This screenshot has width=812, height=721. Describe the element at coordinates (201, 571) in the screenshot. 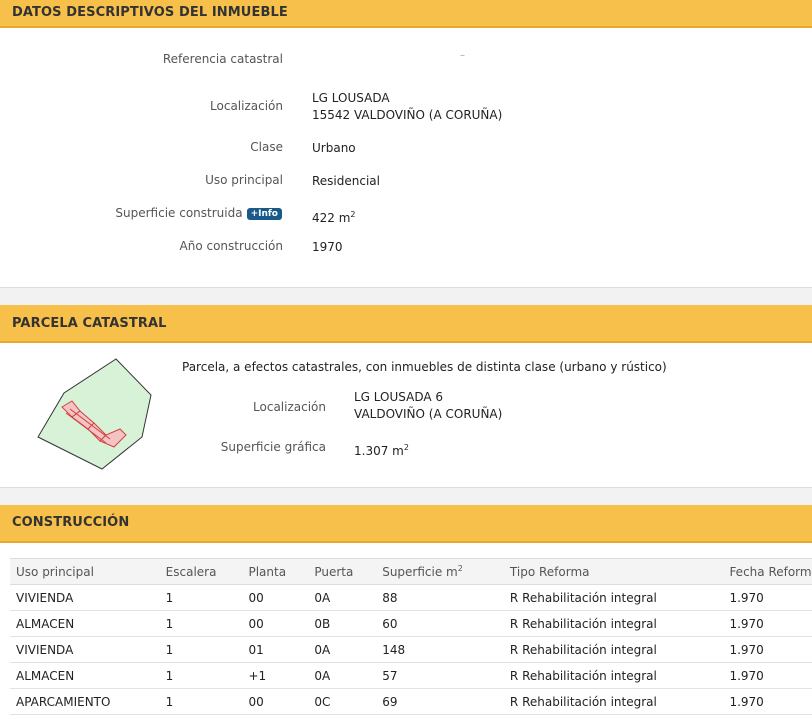

I see `col-escalera: Escalera` at that location.